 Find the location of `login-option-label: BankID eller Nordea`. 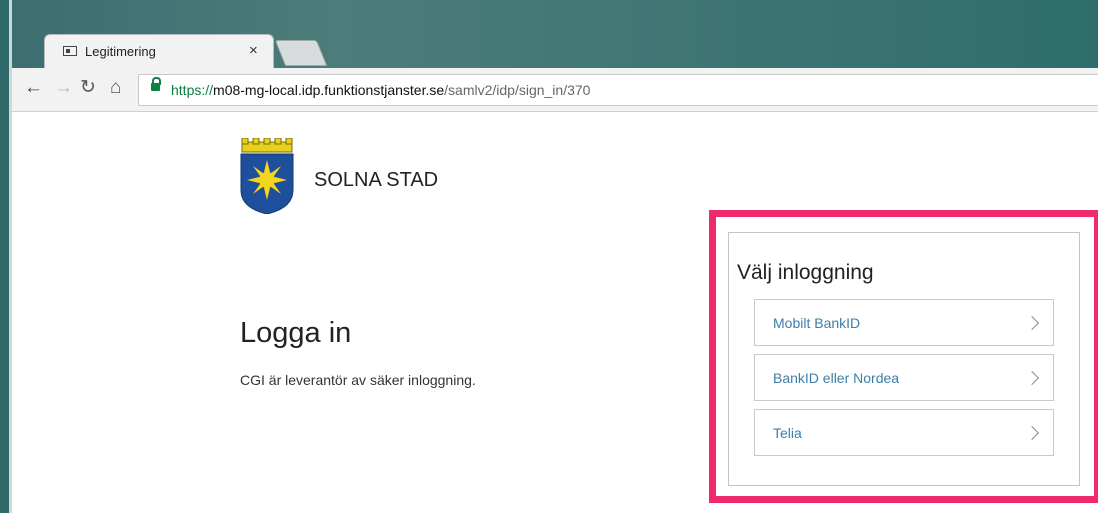

login-option-label: BankID eller Nordea is located at coordinates (836, 378).